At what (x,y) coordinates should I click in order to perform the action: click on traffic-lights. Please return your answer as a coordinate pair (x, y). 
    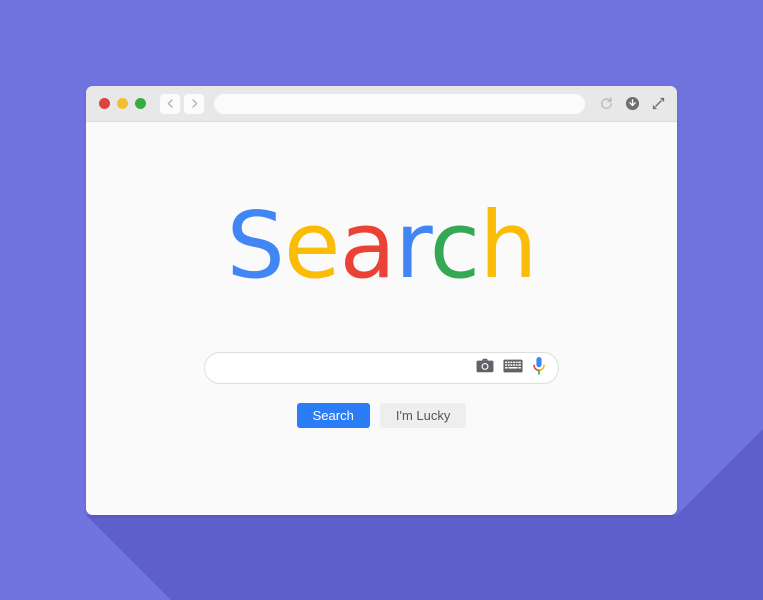
    Looking at the image, I should click on (122, 103).